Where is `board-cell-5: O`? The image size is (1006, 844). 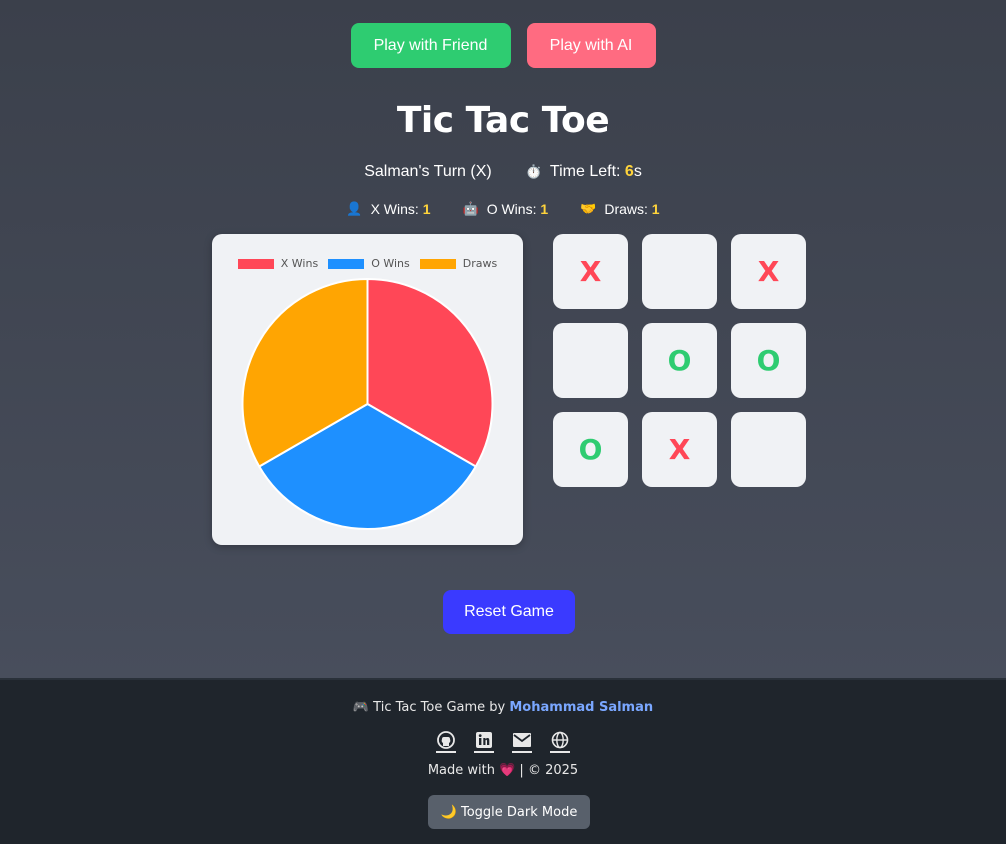
board-cell-5: O is located at coordinates (679, 360).